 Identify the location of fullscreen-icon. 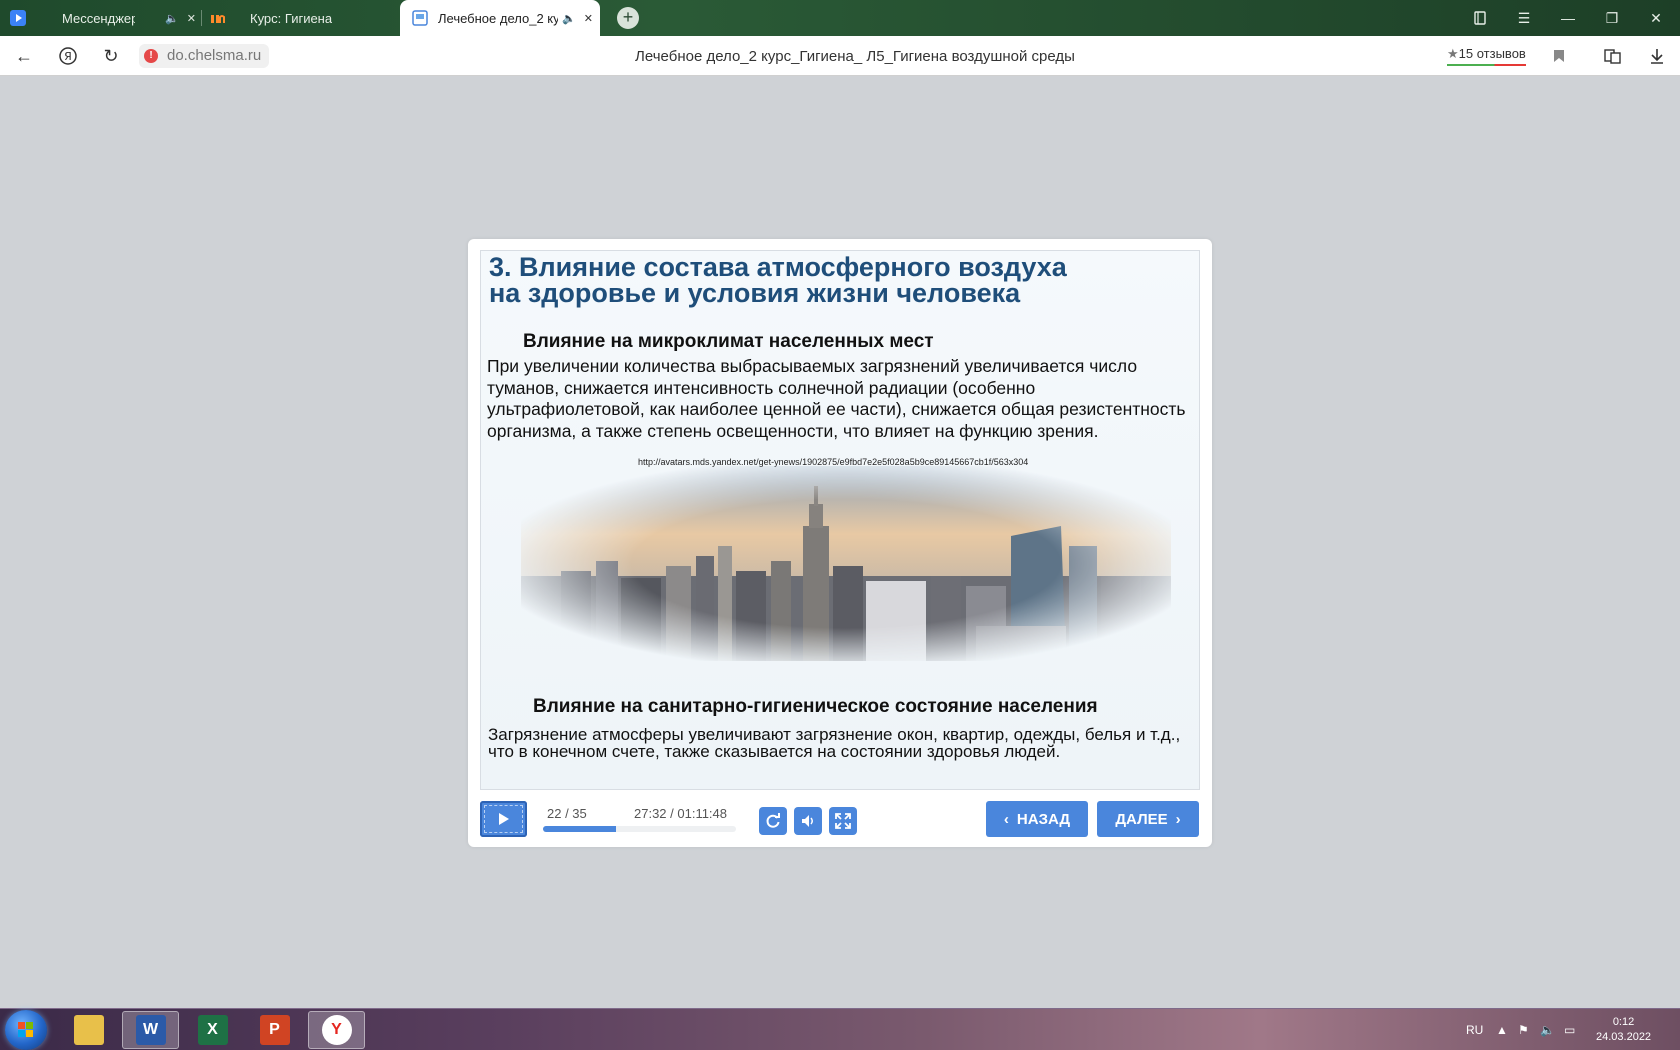
(843, 821).